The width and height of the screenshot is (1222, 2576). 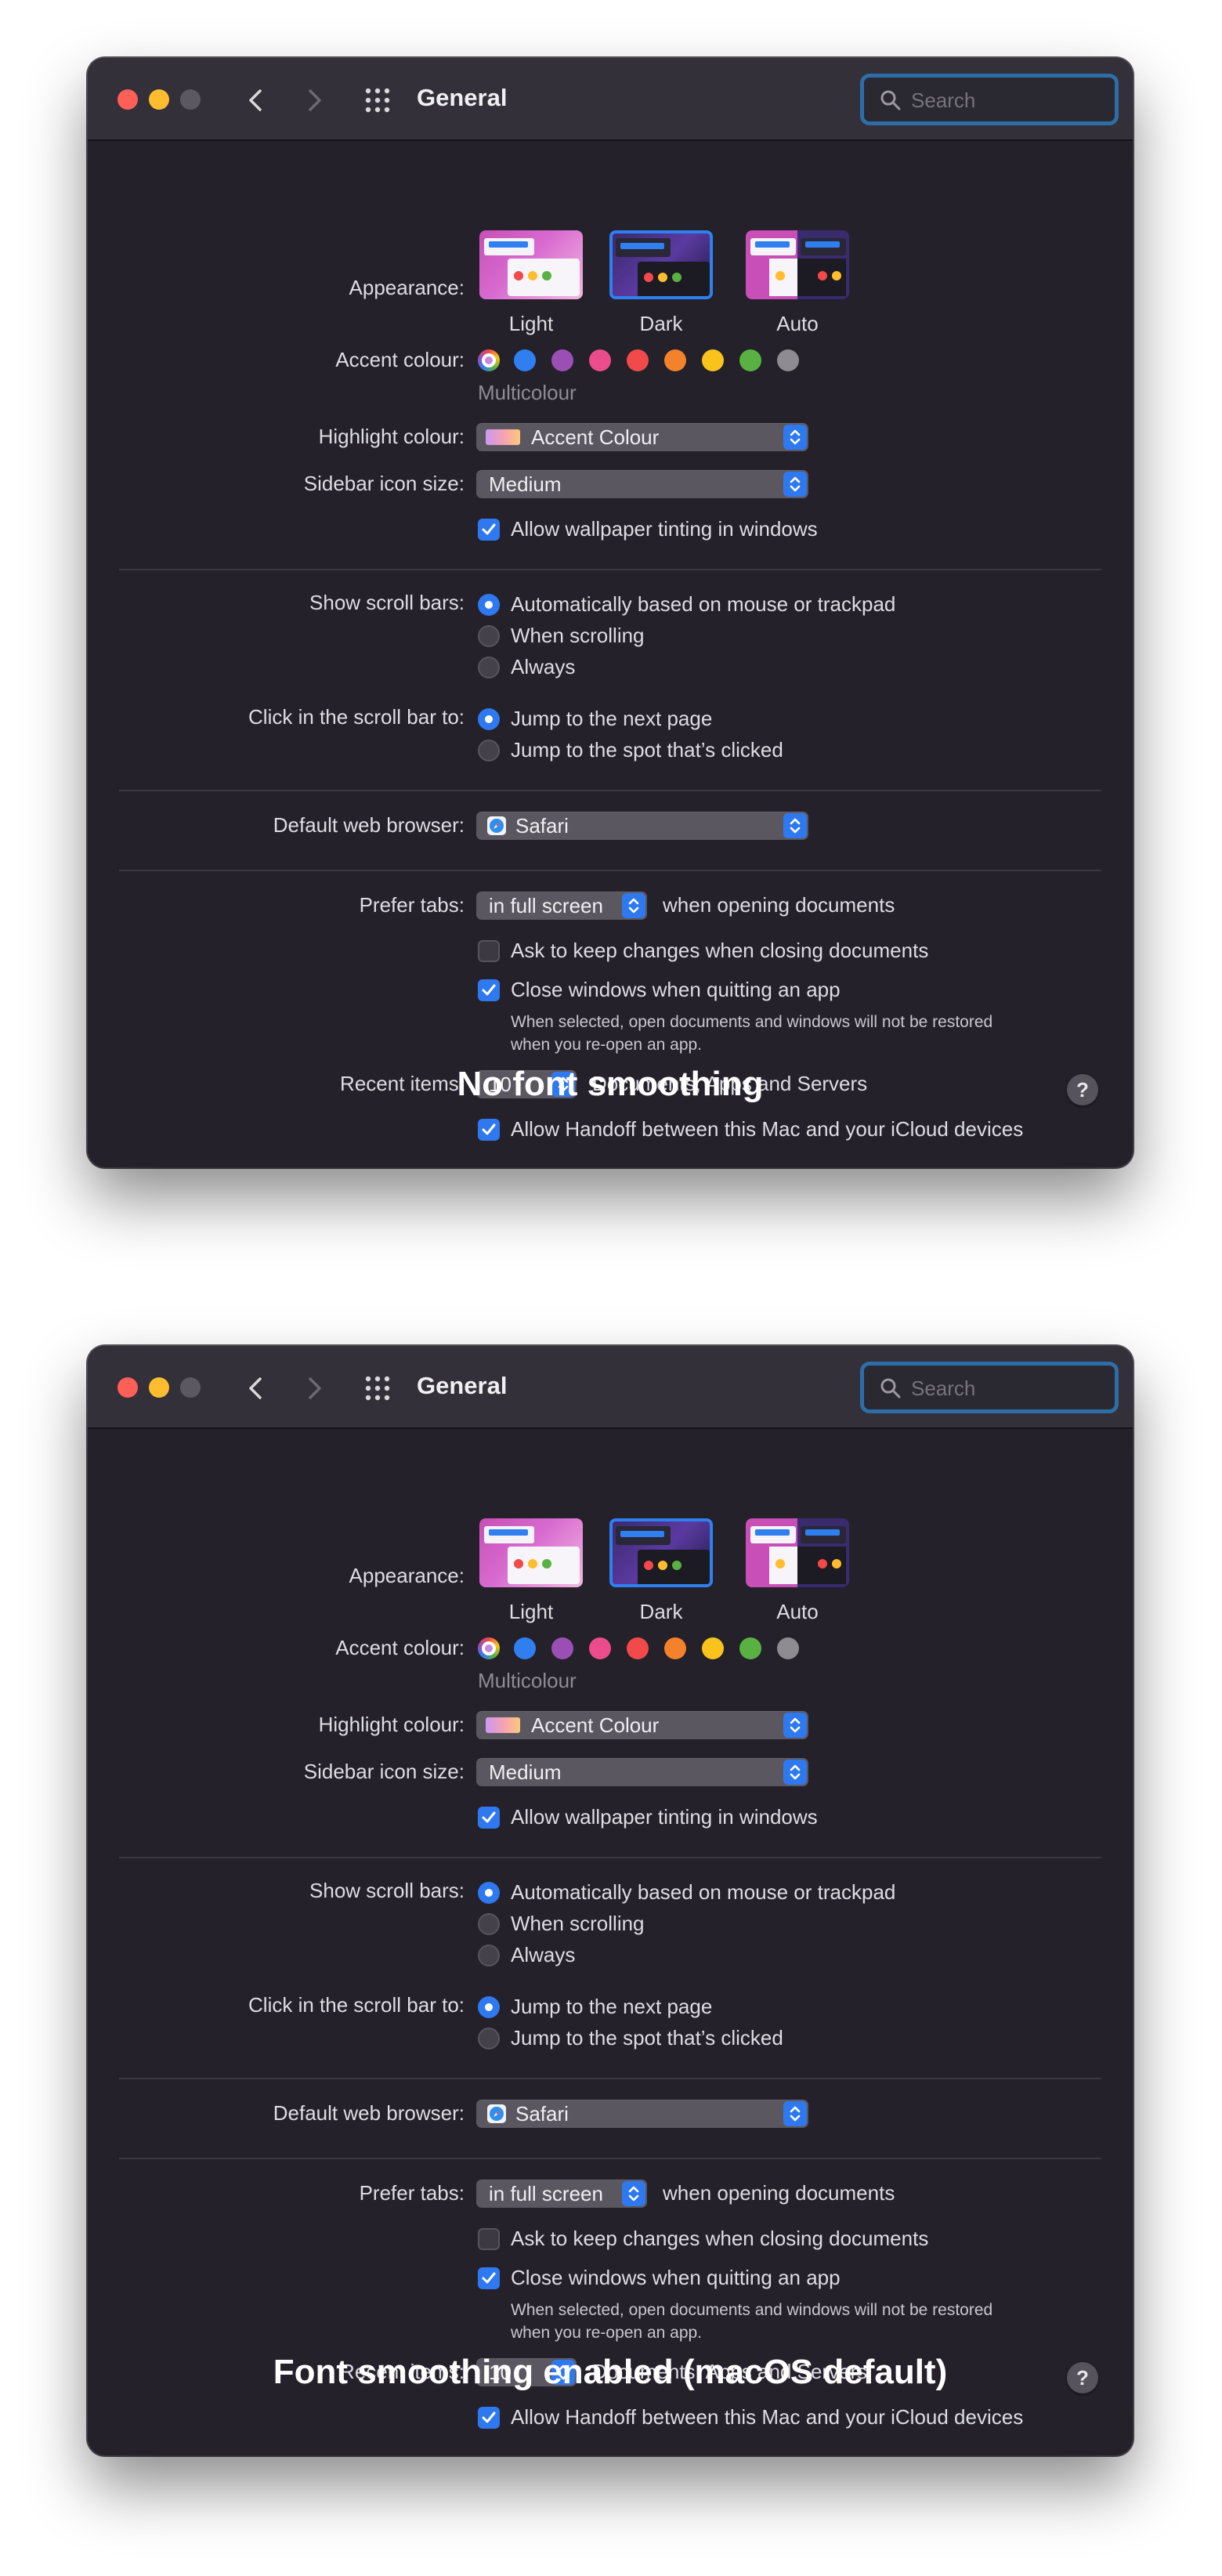 I want to click on scroll-bars-when-scrolling-label: When scrolling, so click(x=578, y=635).